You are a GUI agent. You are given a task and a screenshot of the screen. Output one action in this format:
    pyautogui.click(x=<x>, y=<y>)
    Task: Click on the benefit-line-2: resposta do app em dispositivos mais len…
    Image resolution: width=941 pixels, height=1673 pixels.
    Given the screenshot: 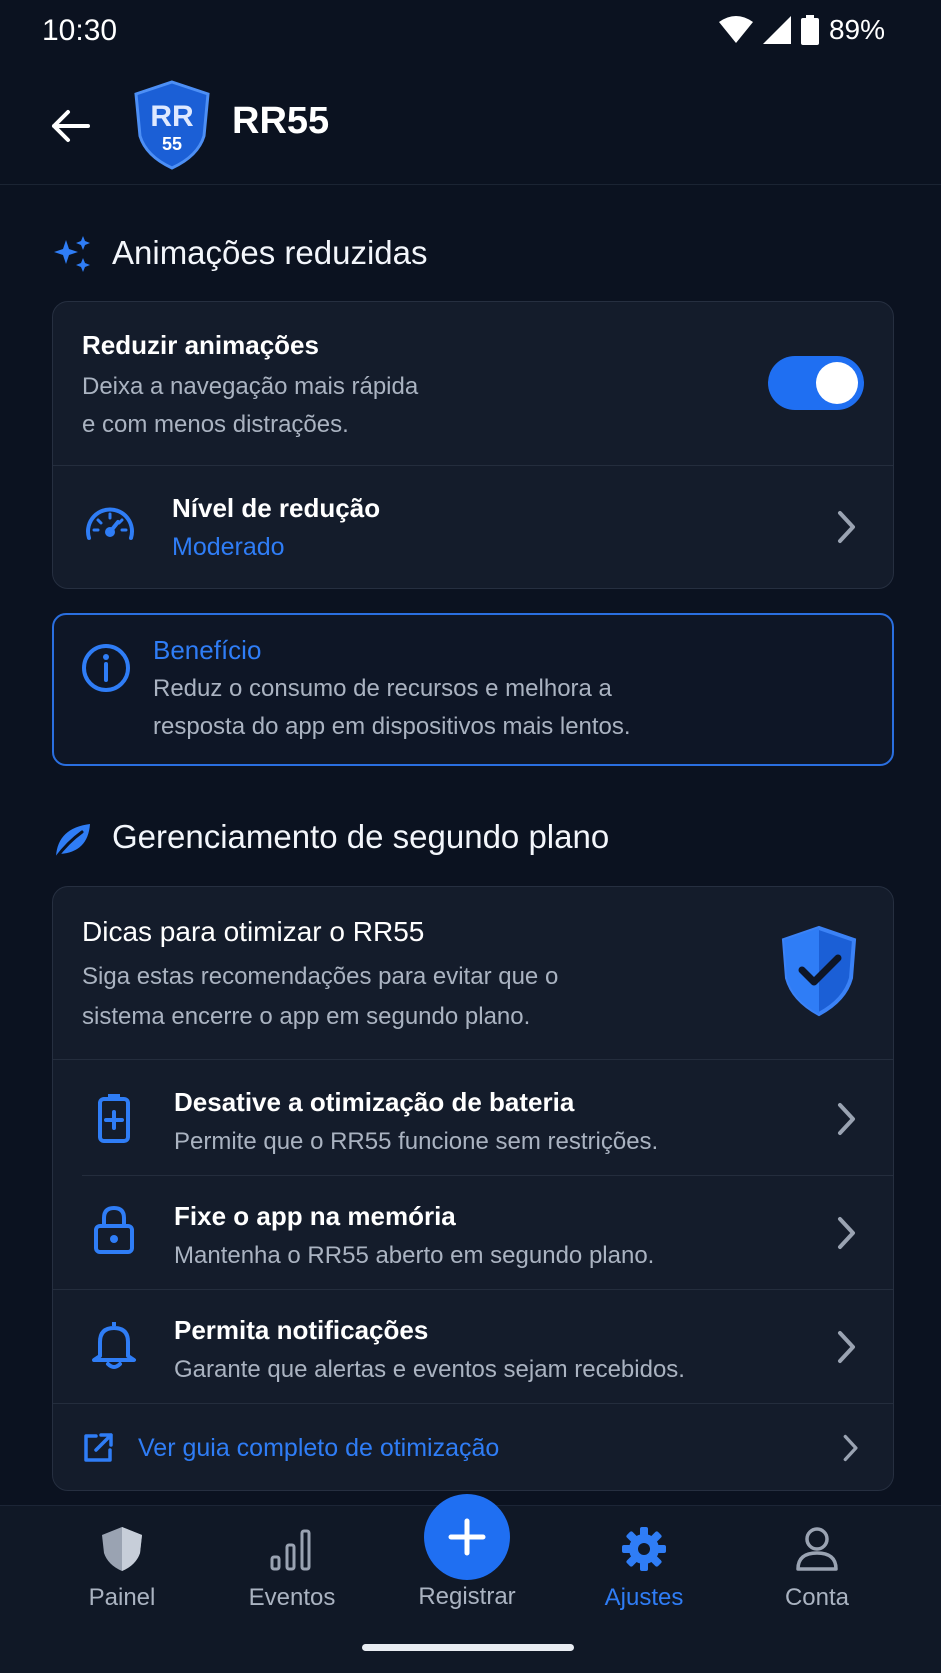 What is the action you would take?
    pyautogui.click(x=392, y=726)
    